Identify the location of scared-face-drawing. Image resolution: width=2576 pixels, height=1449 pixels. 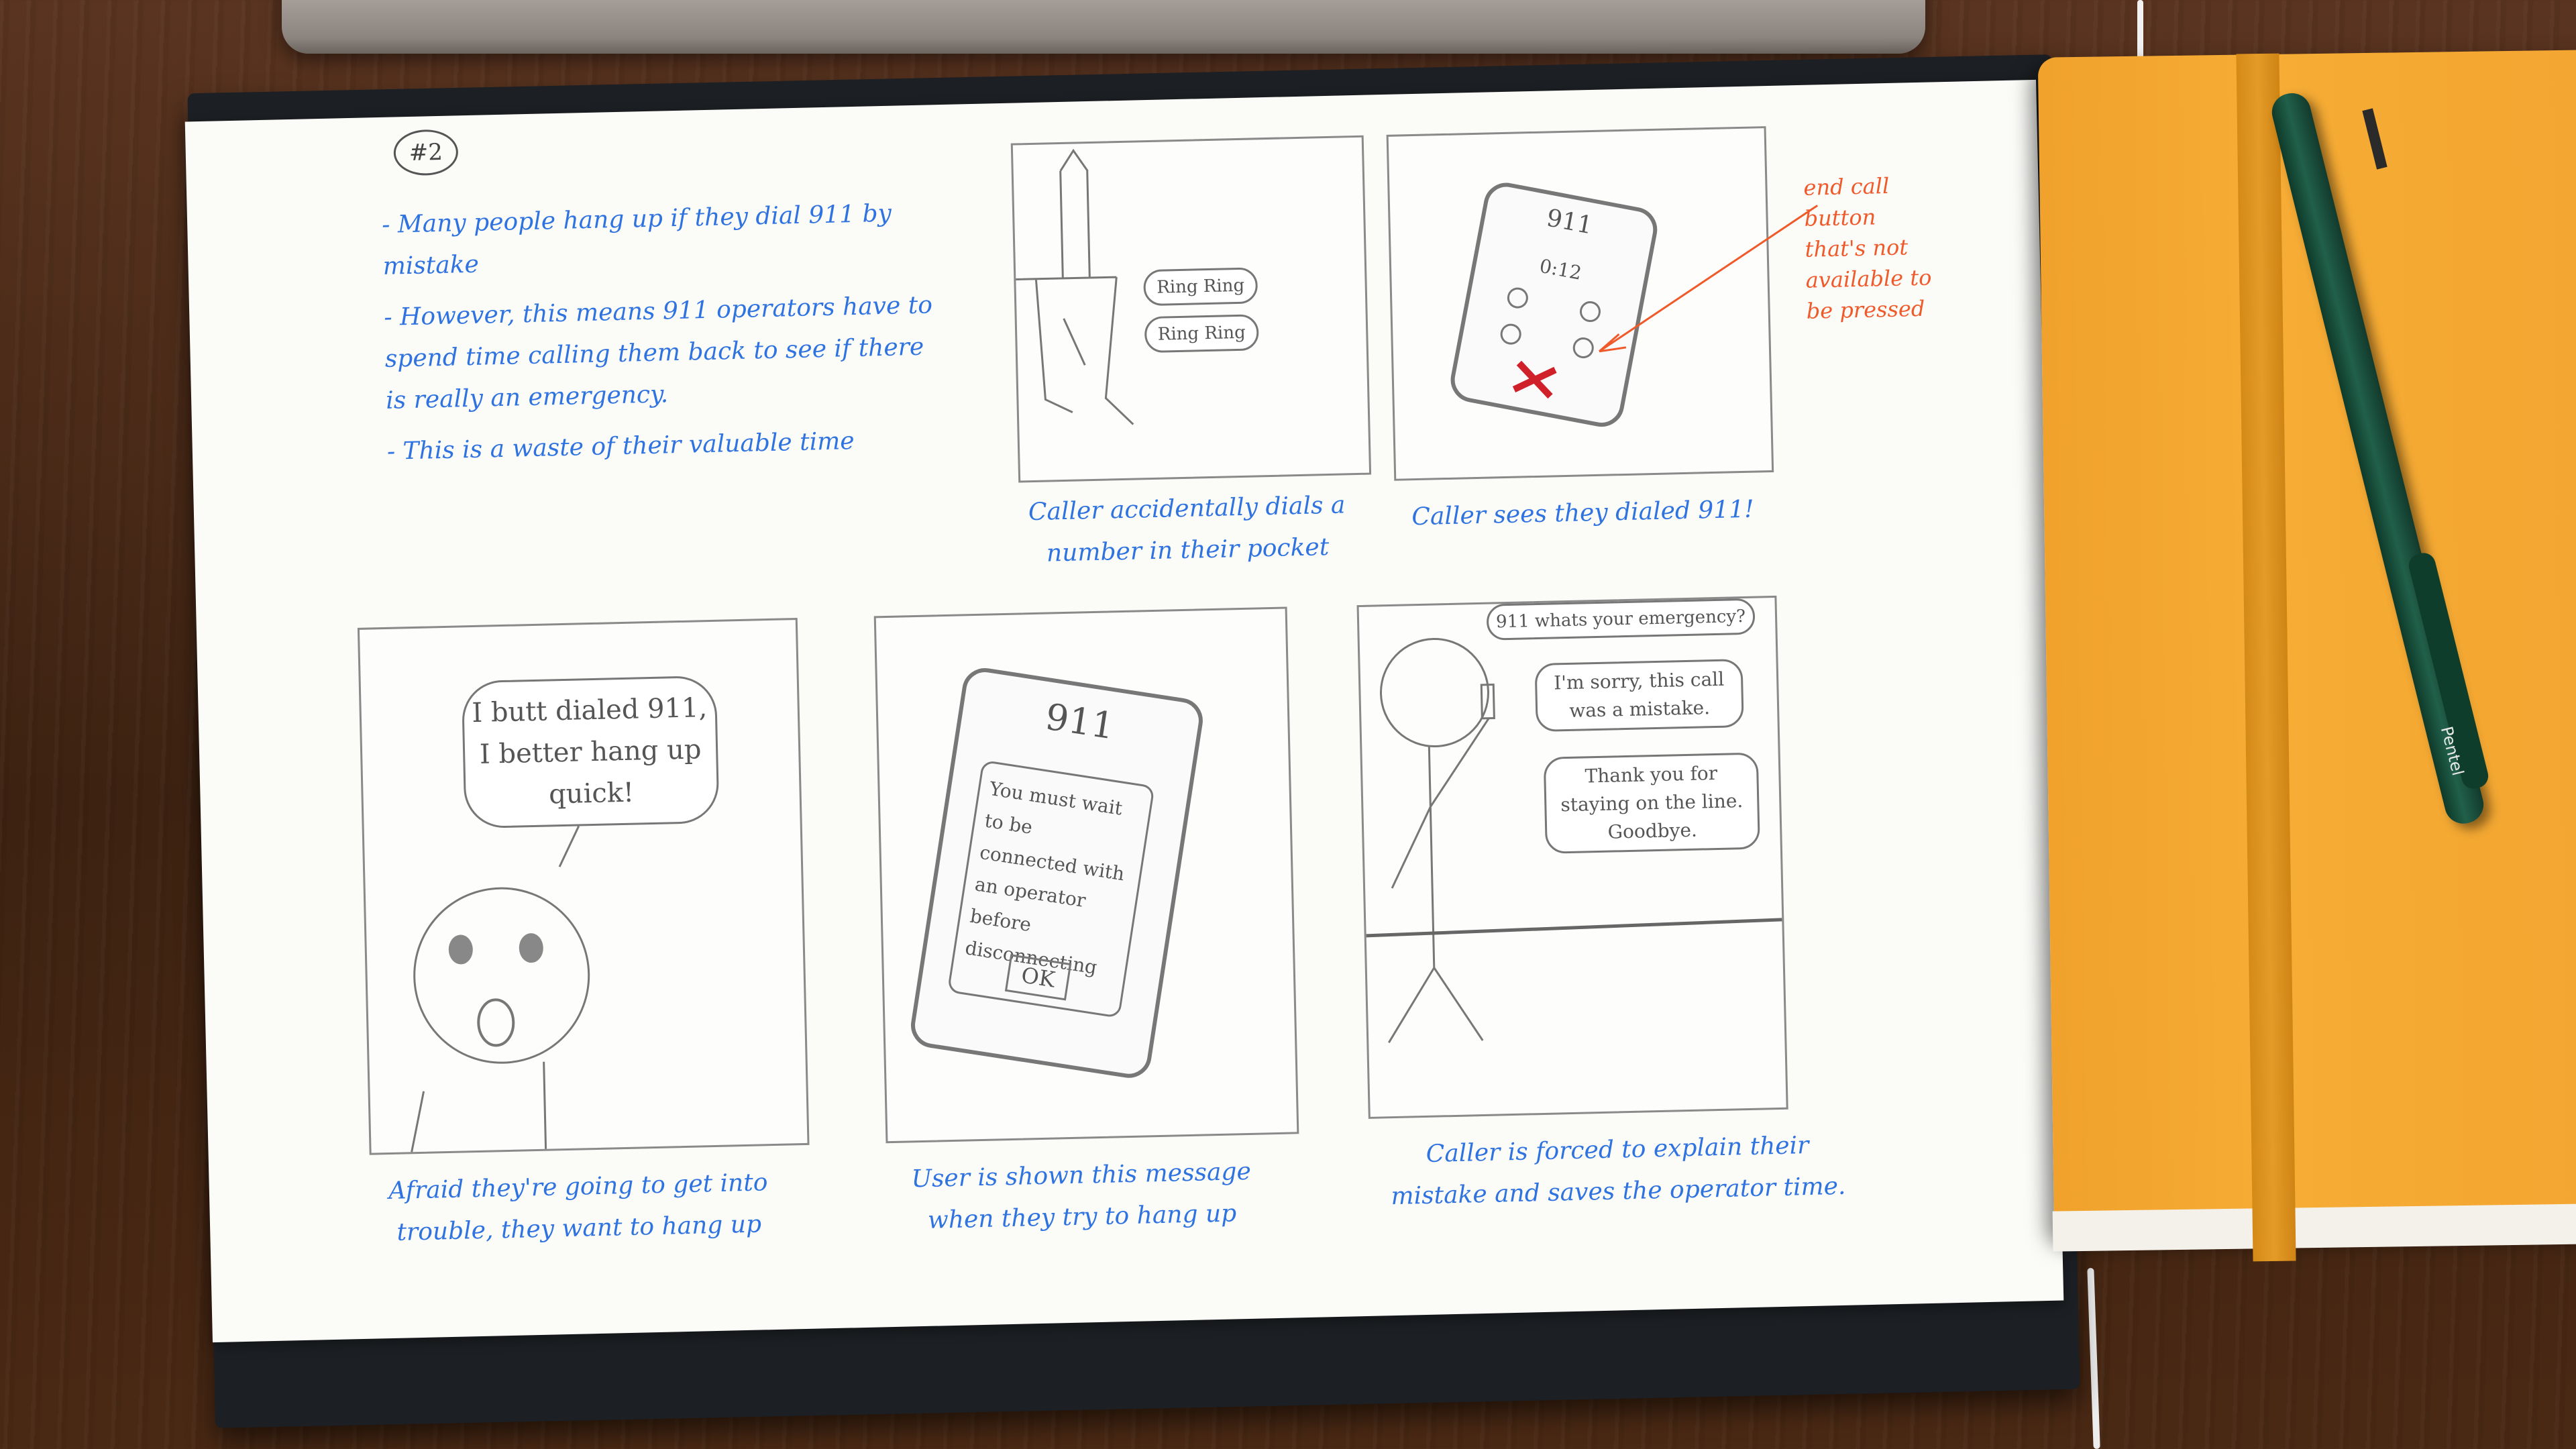
(500, 988).